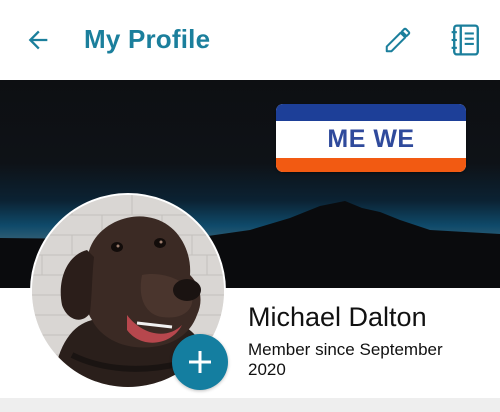 The height and width of the screenshot is (412, 500). I want to click on page-title: My Profile, so click(147, 39).